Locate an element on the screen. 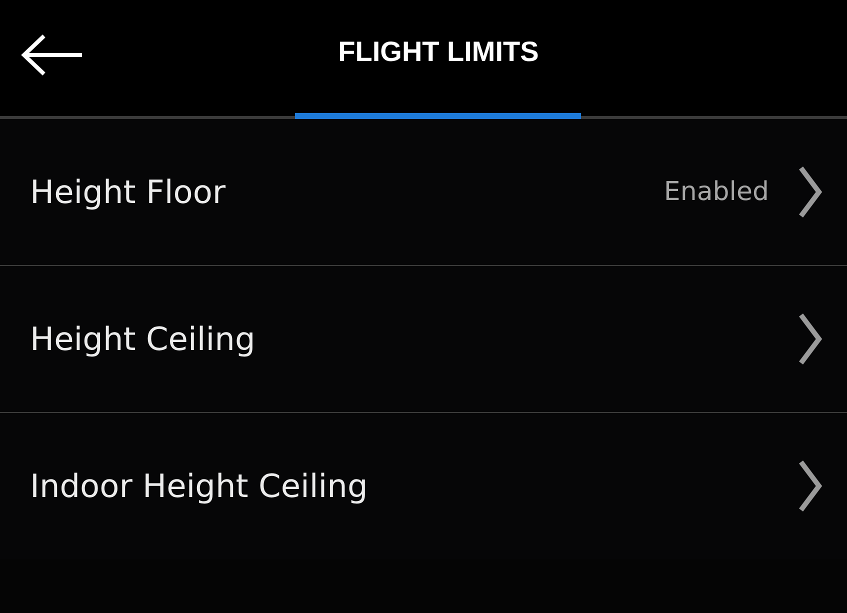 Image resolution: width=847 pixels, height=613 pixels. row-label: Height Ceiling is located at coordinates (143, 339).